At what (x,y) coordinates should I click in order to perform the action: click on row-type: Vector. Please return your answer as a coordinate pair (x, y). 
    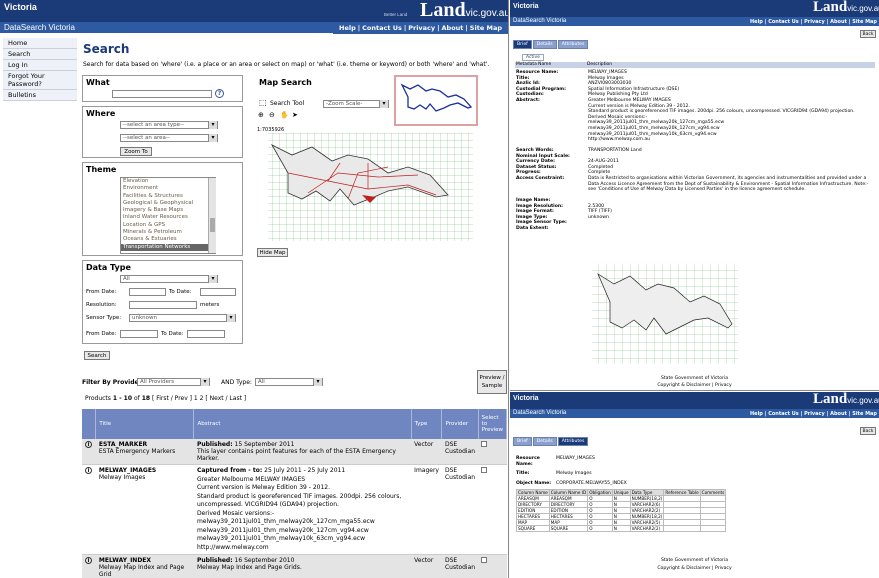
    Looking at the image, I should click on (426, 452).